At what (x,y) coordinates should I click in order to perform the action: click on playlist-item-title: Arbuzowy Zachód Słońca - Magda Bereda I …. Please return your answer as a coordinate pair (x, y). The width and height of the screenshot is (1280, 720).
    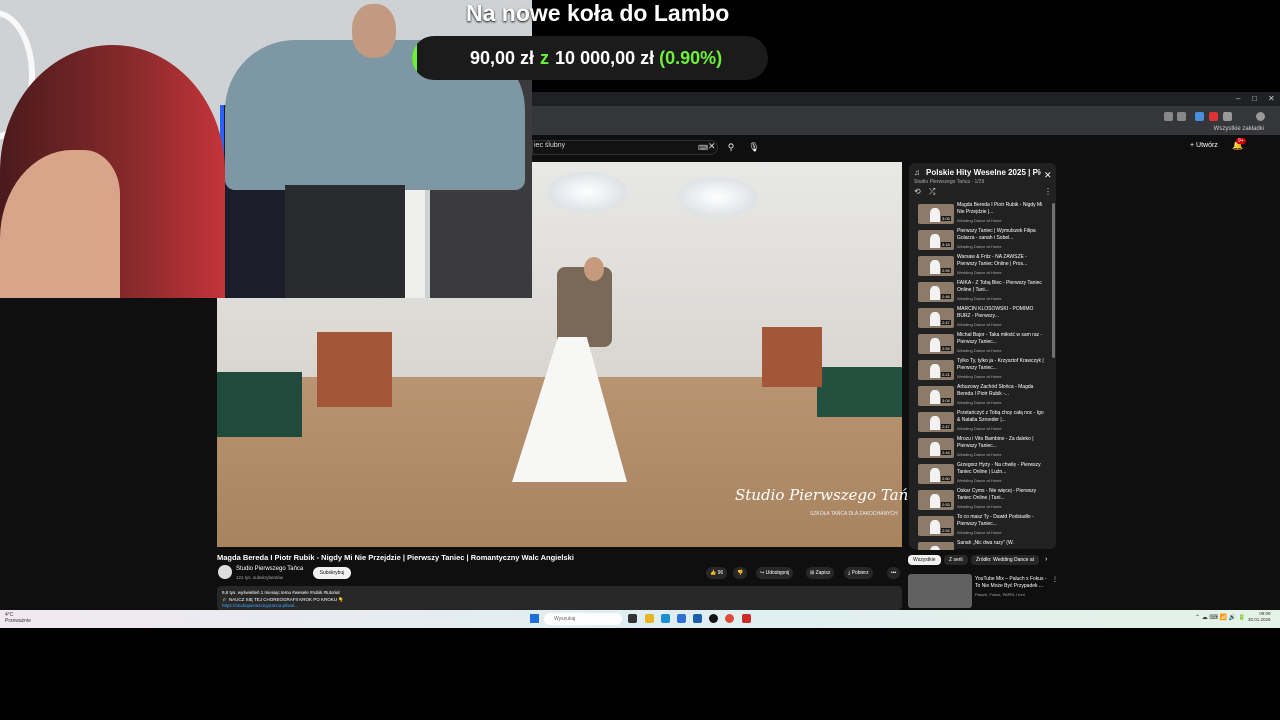
    Looking at the image, I should click on (995, 390).